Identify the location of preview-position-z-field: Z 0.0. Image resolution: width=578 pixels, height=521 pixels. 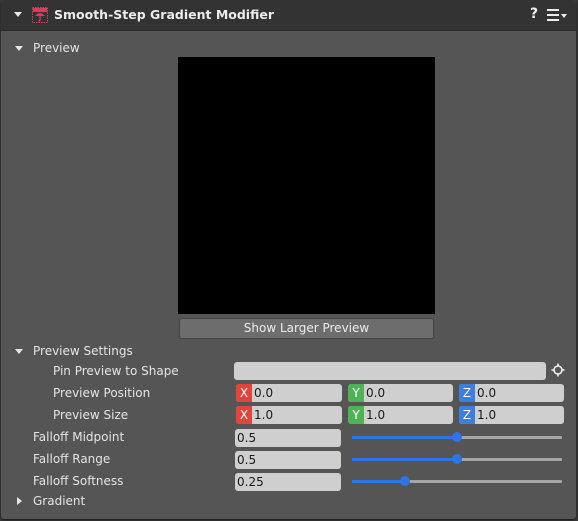
(511, 393).